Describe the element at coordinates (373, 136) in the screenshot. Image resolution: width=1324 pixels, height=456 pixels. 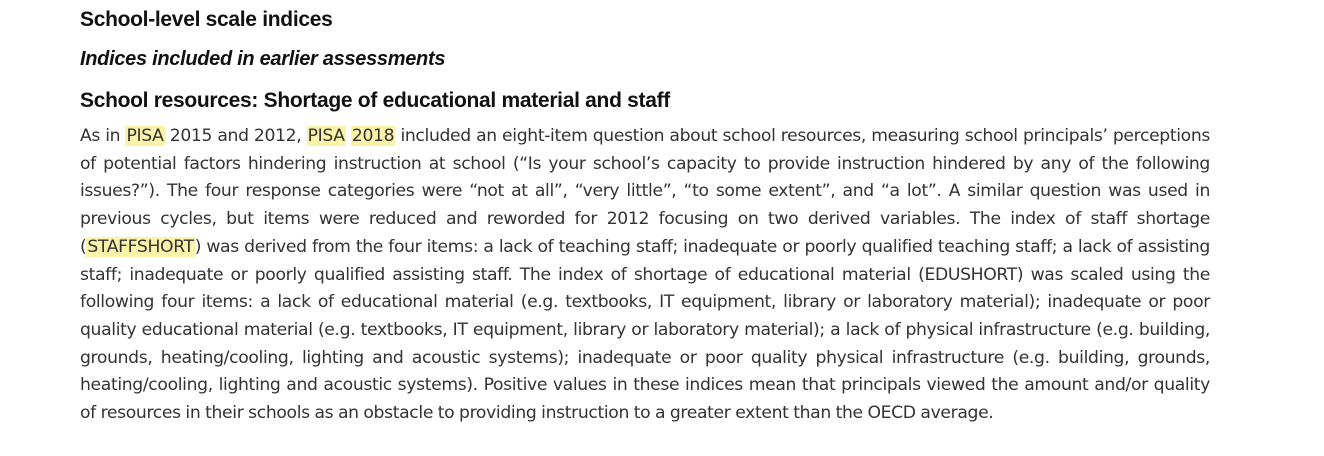
I see `highlight-2018: 2018` at that location.